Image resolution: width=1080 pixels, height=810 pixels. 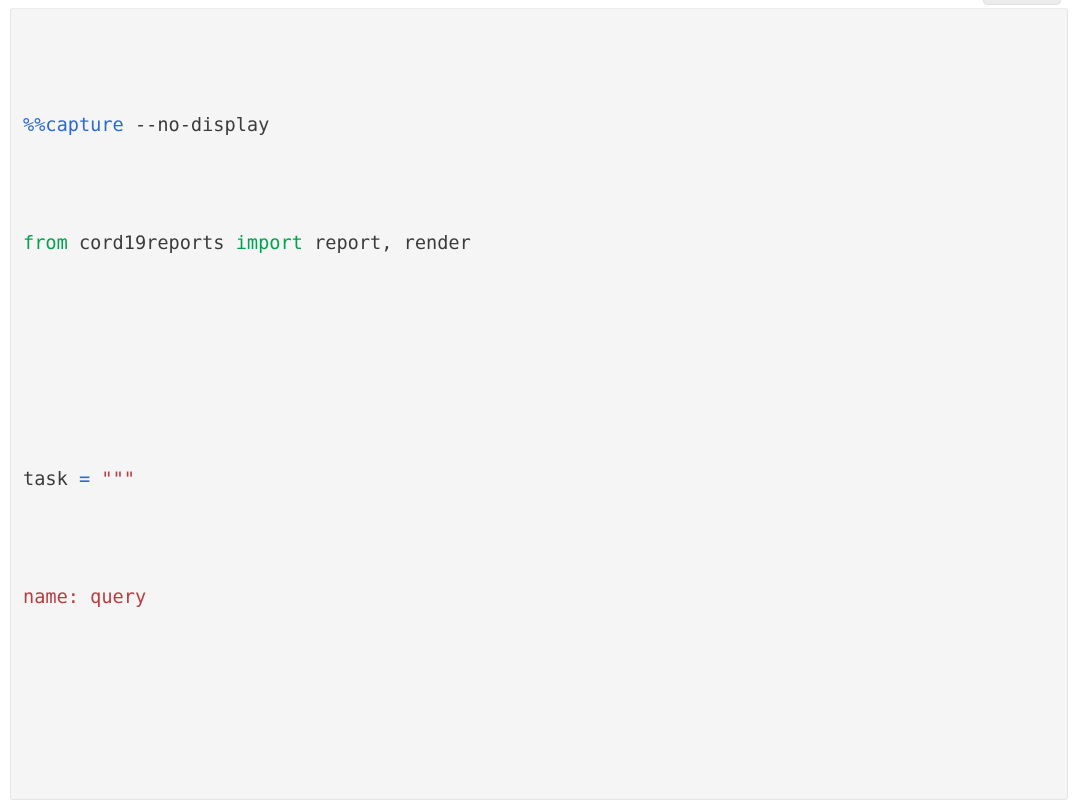 I want to click on token-imported-names: report, render, so click(x=386, y=243).